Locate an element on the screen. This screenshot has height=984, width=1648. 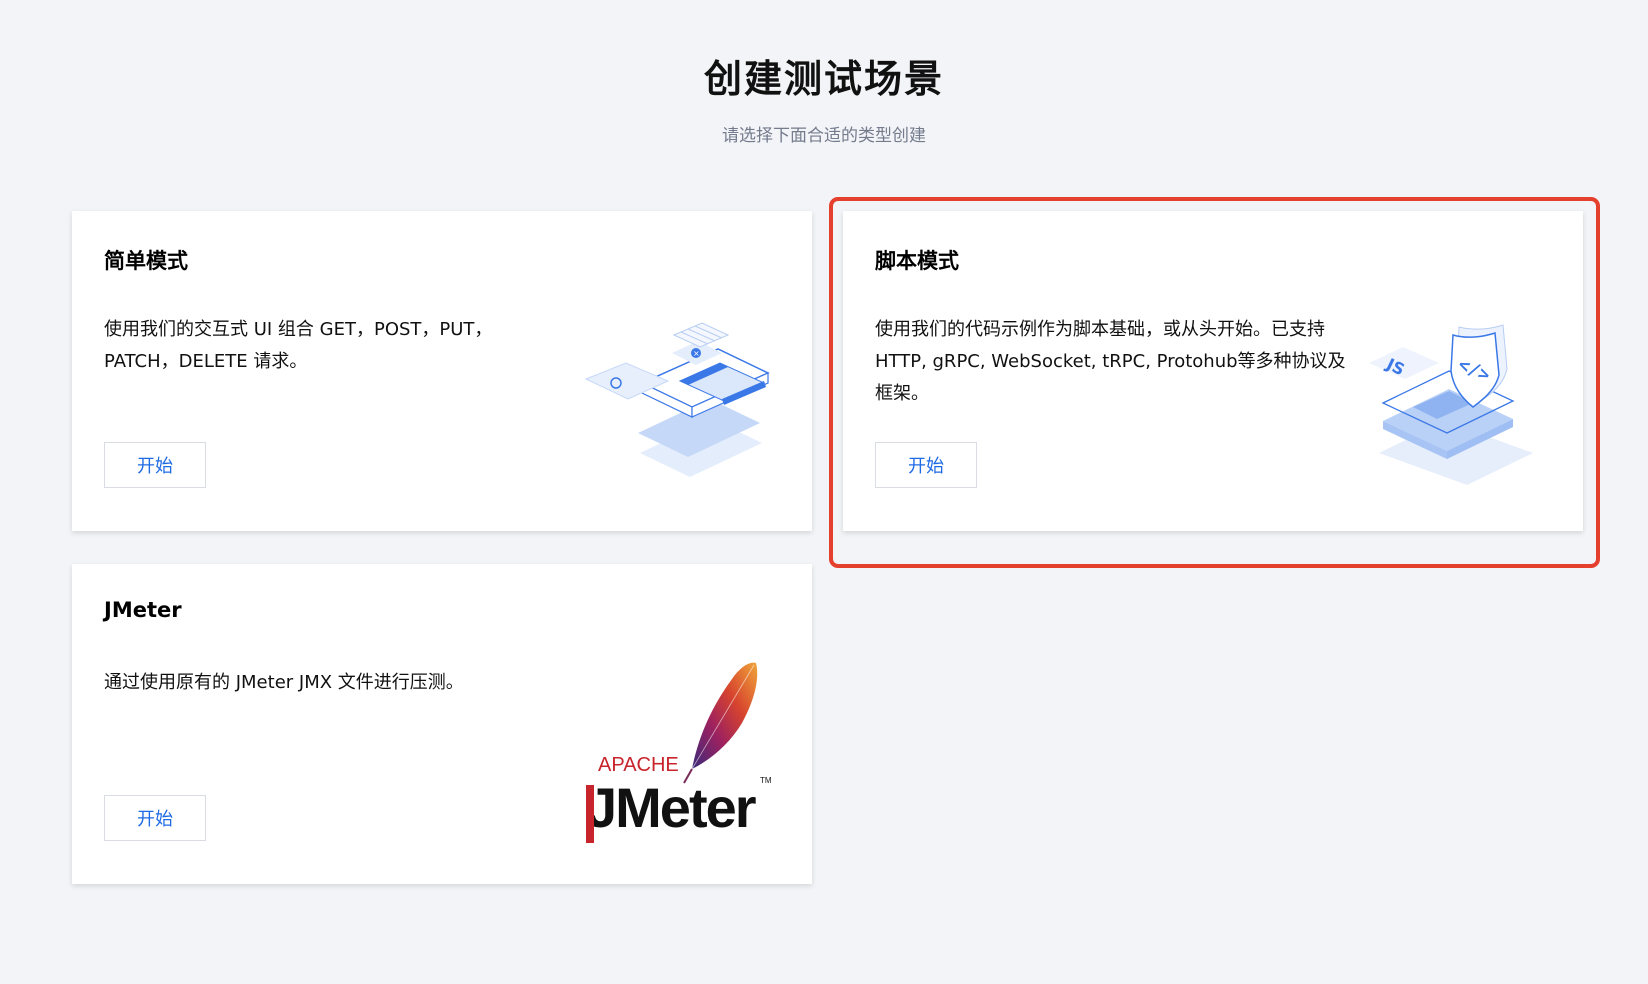
simple-mode-start-button: 开始 is located at coordinates (155, 465).